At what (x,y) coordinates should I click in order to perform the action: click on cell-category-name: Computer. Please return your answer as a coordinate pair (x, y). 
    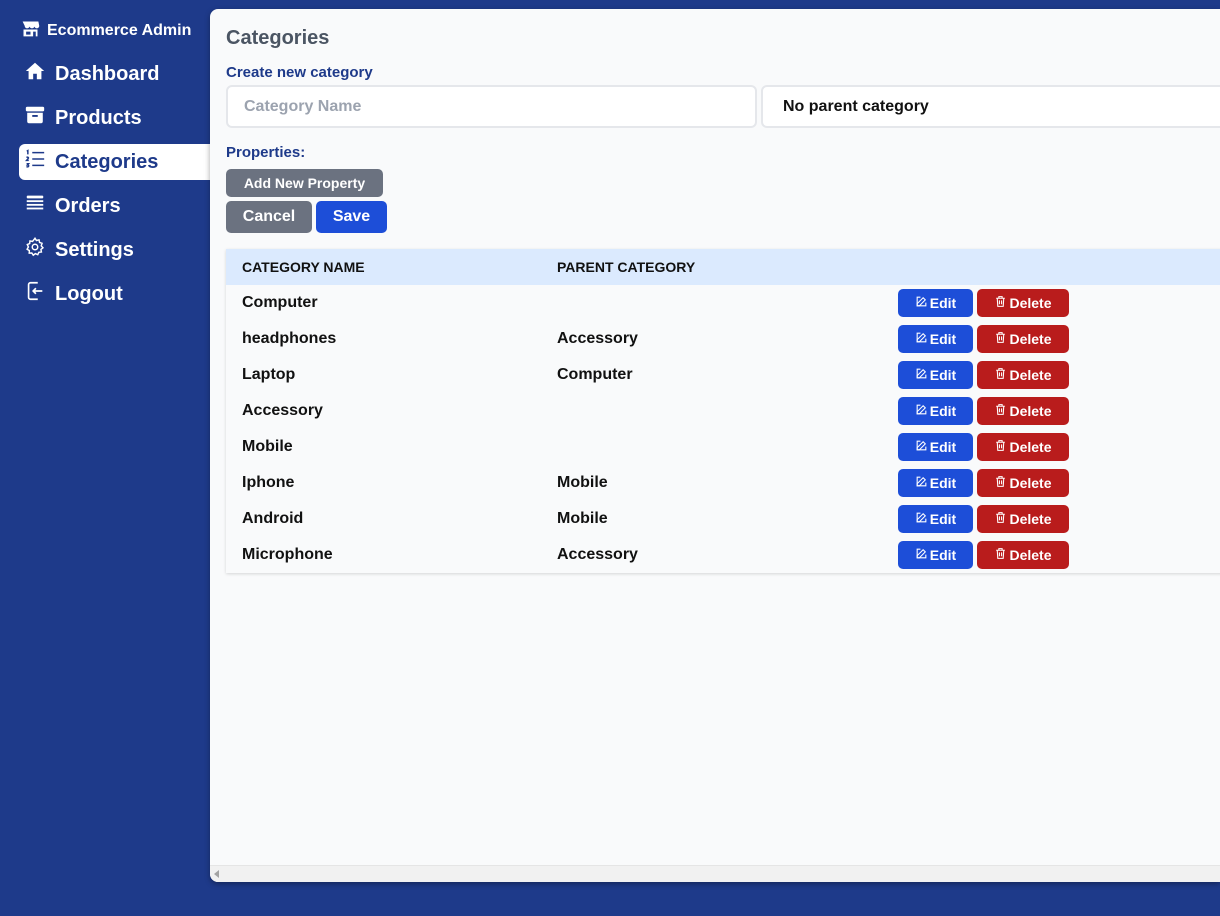
    Looking at the image, I should click on (280, 302).